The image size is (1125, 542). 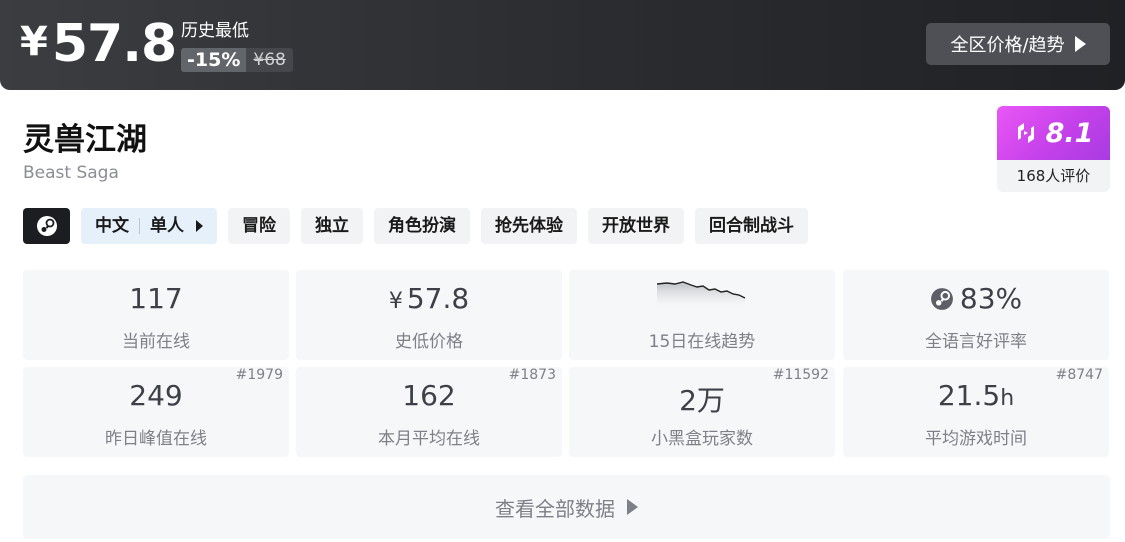 What do you see at coordinates (429, 342) in the screenshot?
I see `stat-label: 史低价格` at bounding box center [429, 342].